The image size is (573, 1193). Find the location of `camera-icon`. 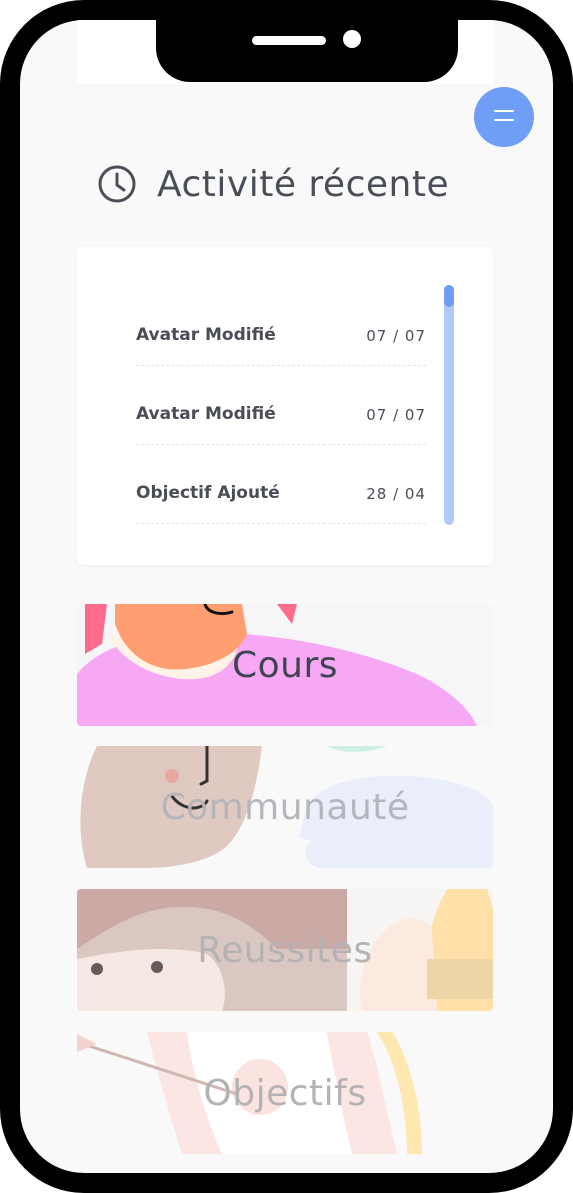

camera-icon is located at coordinates (352, 39).